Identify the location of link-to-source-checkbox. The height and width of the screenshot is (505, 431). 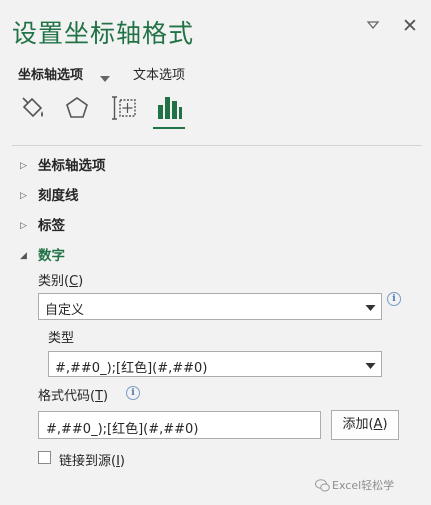
(44, 457).